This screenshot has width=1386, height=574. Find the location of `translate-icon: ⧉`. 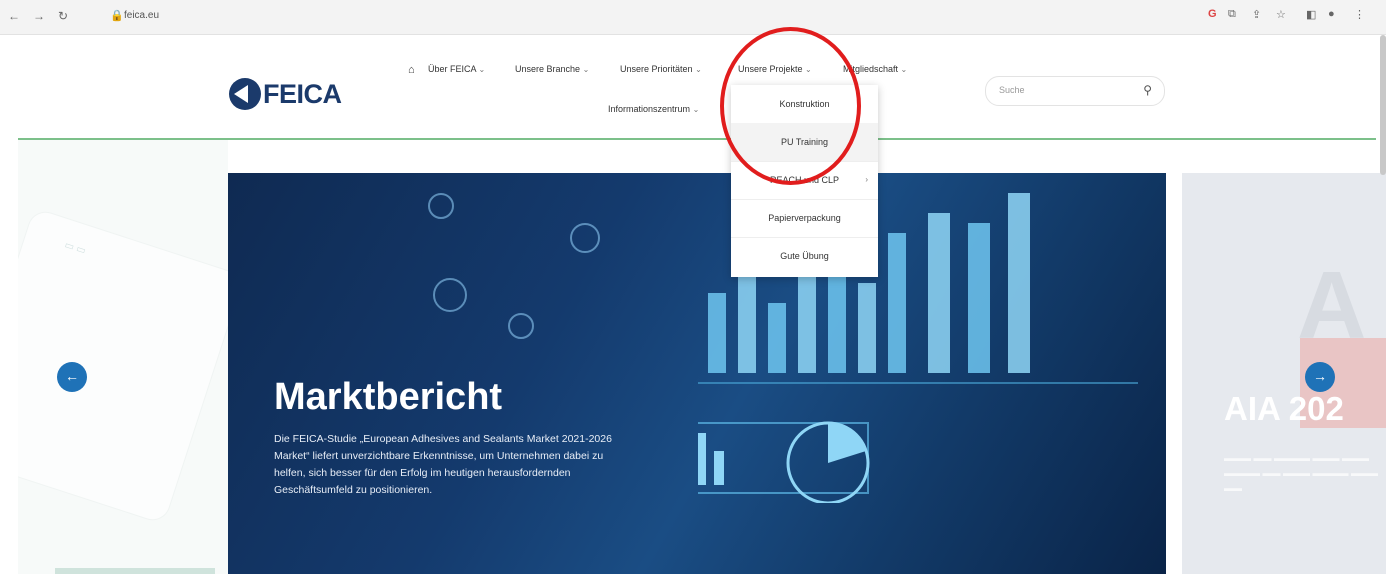

translate-icon: ⧉ is located at coordinates (1232, 14).